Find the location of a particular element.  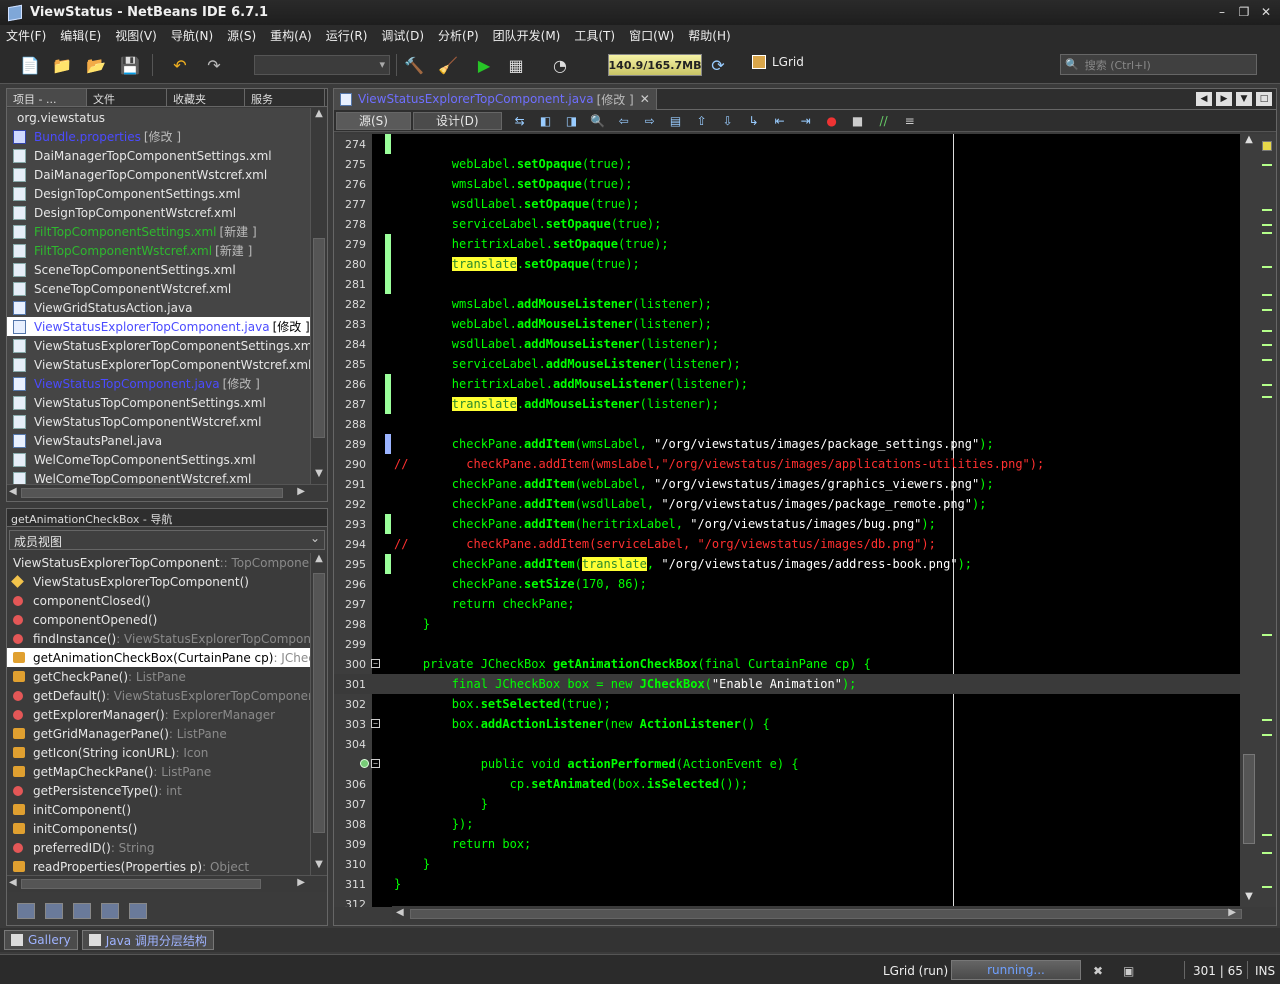

tree-file-item: ViewStatusTopComponent.java [修改 ] is located at coordinates (158, 383).